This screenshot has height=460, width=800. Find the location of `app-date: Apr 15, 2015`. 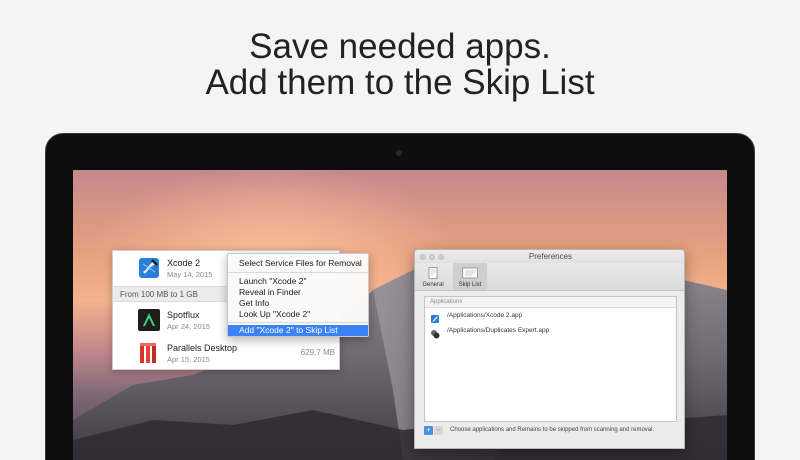

app-date: Apr 15, 2015 is located at coordinates (188, 359).